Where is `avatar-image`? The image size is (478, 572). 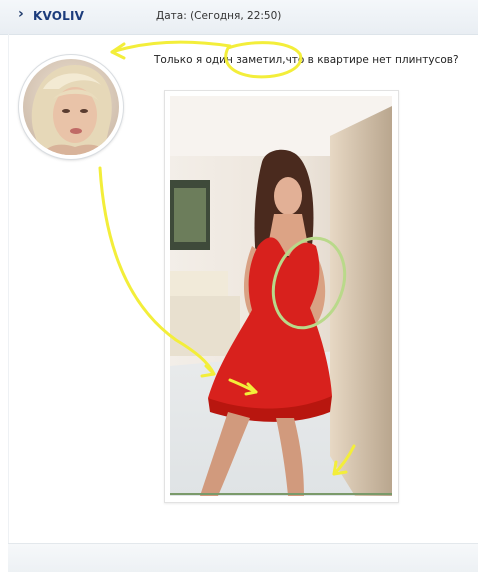 avatar-image is located at coordinates (71, 107).